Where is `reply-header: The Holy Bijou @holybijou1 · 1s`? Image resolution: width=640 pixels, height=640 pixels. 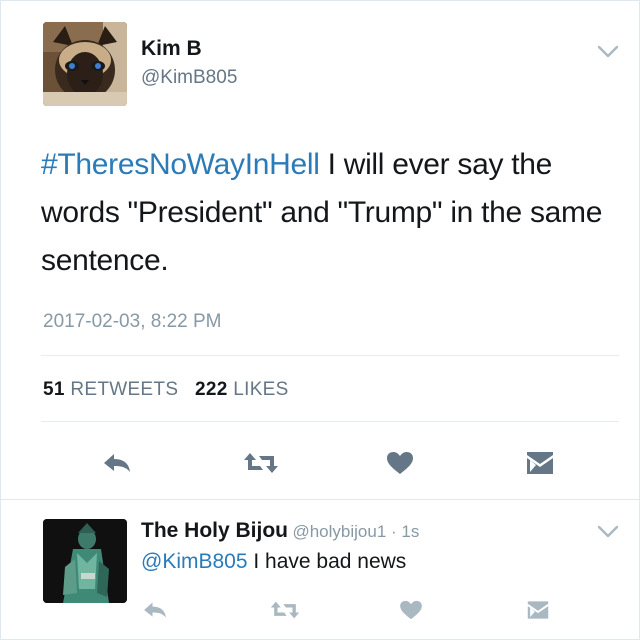
reply-header: The Holy Bijou @holybijou1 · 1s is located at coordinates (280, 531).